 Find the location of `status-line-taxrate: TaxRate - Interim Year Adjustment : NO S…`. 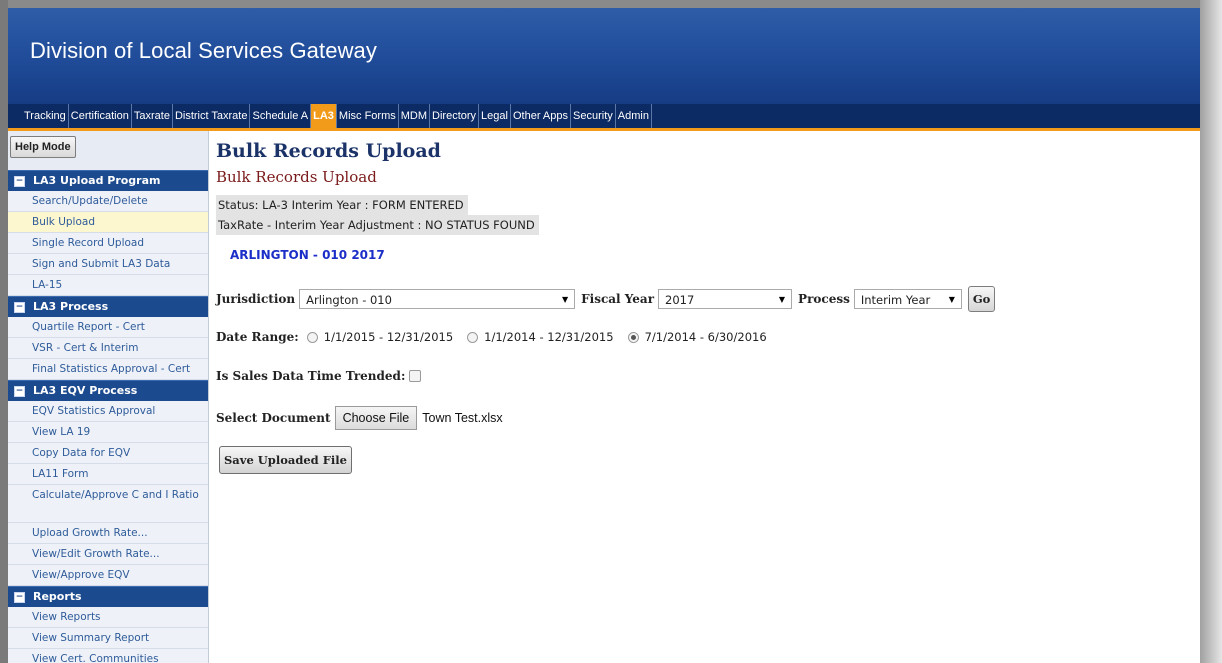

status-line-taxrate: TaxRate - Interim Year Adjustment : NO S… is located at coordinates (377, 225).